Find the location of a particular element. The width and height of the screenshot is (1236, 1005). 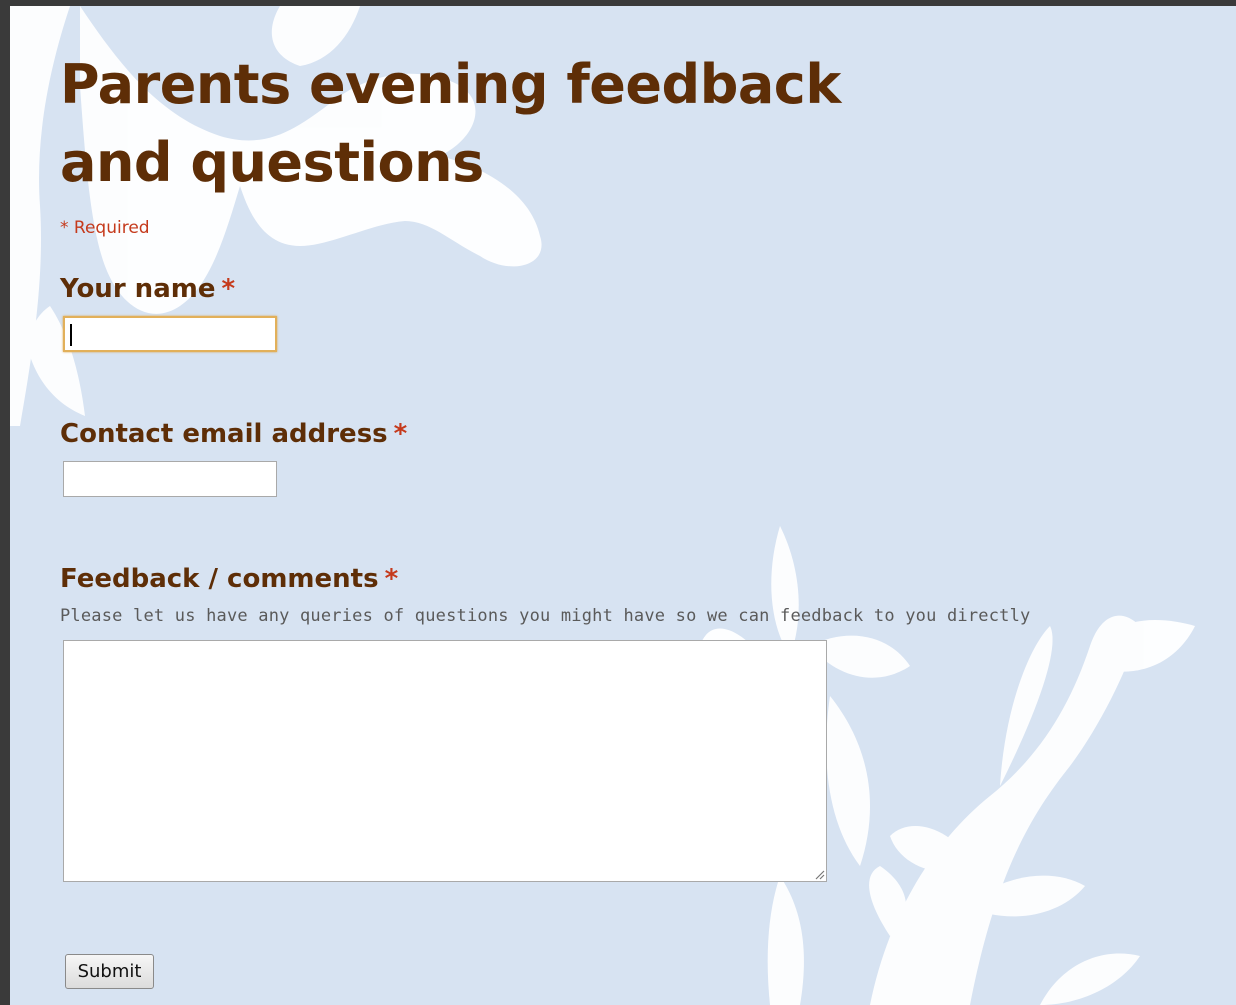

resize-grip-icon is located at coordinates (819, 874).